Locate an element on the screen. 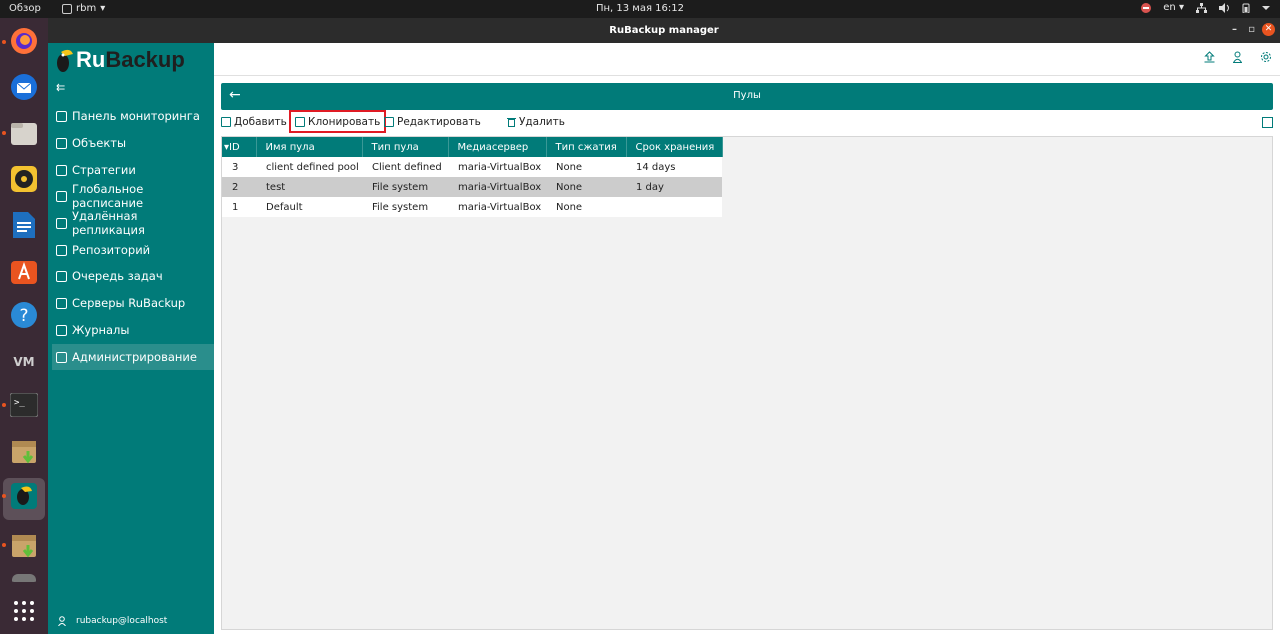 The height and width of the screenshot is (634, 1280). sidebar-item-8: Журналы is located at coordinates (133, 330).